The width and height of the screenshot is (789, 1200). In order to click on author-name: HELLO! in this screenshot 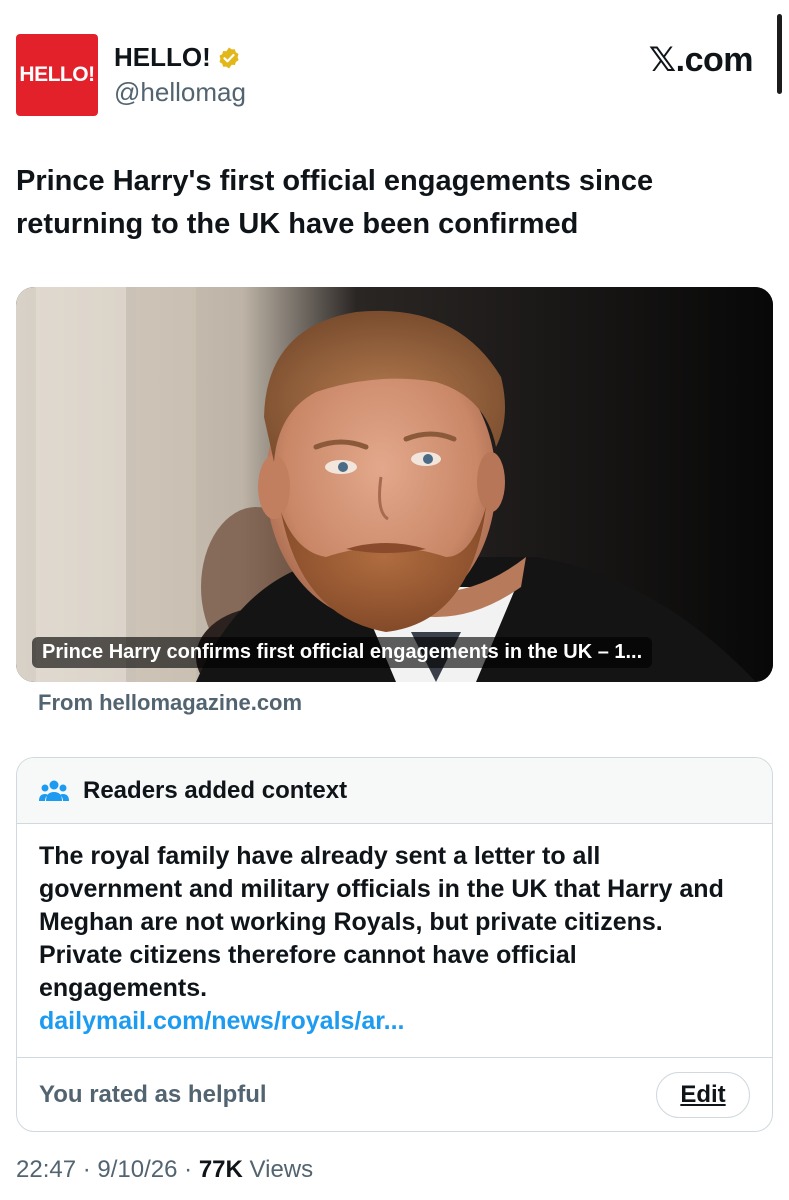, I will do `click(162, 57)`.